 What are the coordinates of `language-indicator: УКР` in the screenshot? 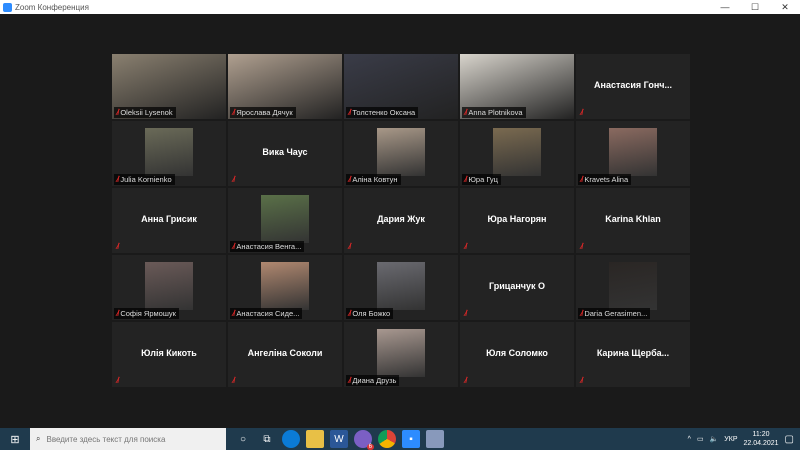 It's located at (730, 439).